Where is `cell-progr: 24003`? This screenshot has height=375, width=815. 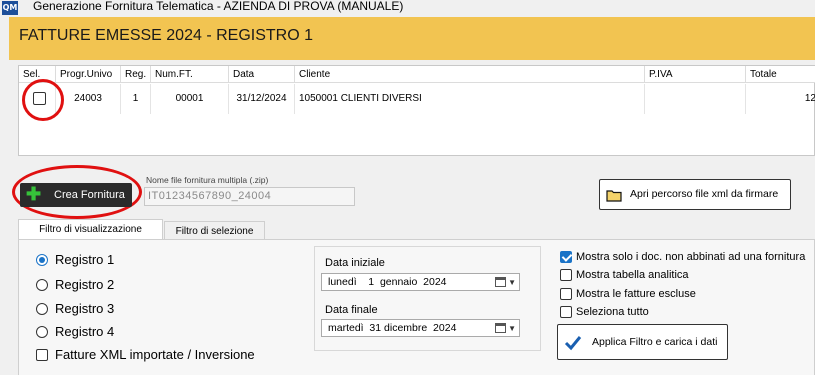 cell-progr: 24003 is located at coordinates (88, 99).